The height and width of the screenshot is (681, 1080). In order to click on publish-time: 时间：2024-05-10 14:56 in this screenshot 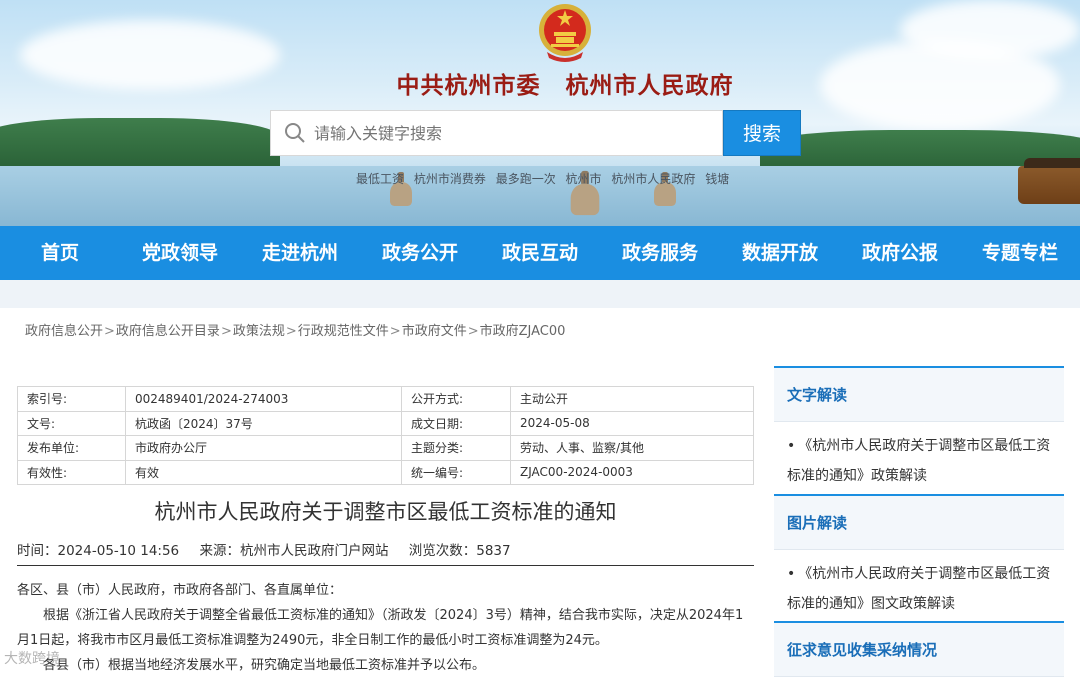, I will do `click(98, 551)`.